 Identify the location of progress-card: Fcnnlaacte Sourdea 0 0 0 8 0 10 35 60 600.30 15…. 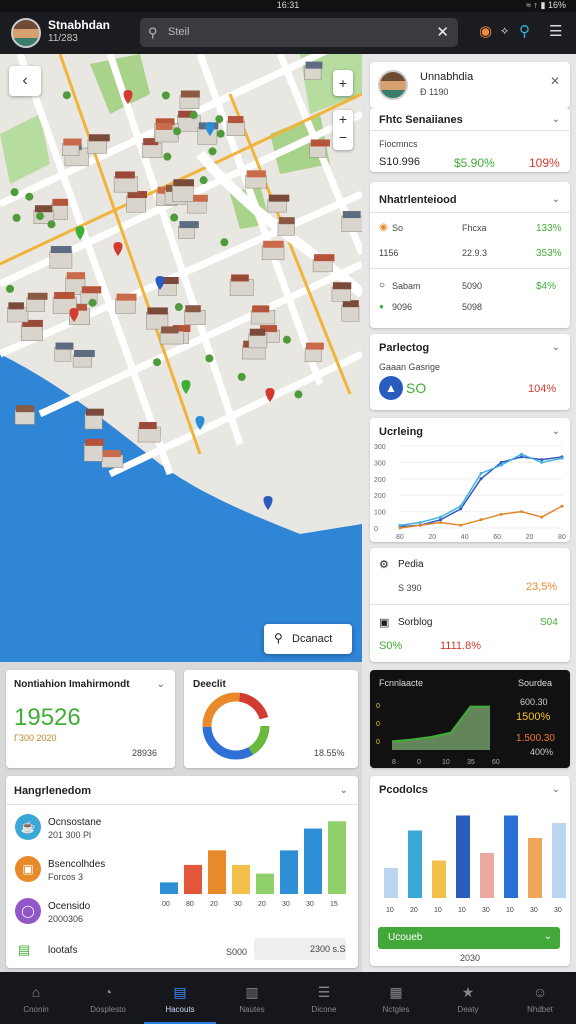
(470, 719).